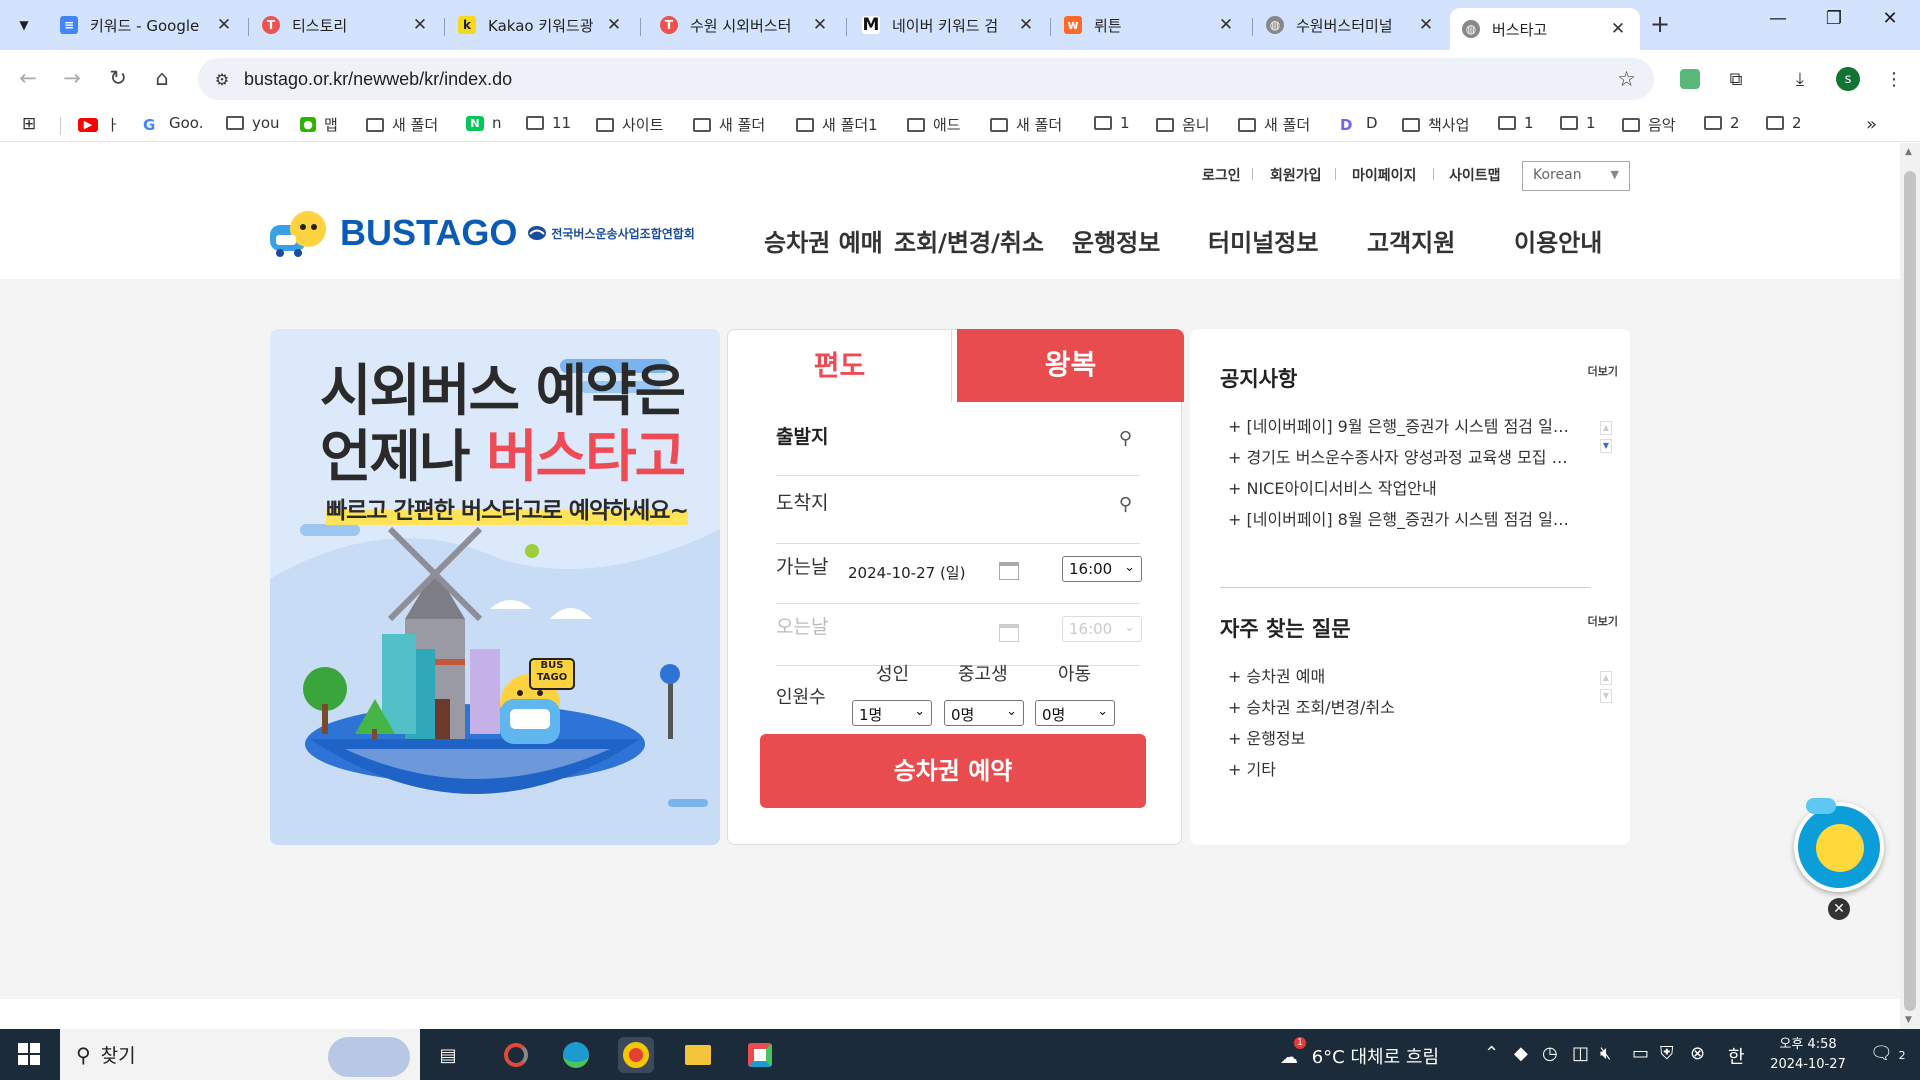  Describe the element at coordinates (1580, 1053) in the screenshot. I see `camera-icon: ◫` at that location.